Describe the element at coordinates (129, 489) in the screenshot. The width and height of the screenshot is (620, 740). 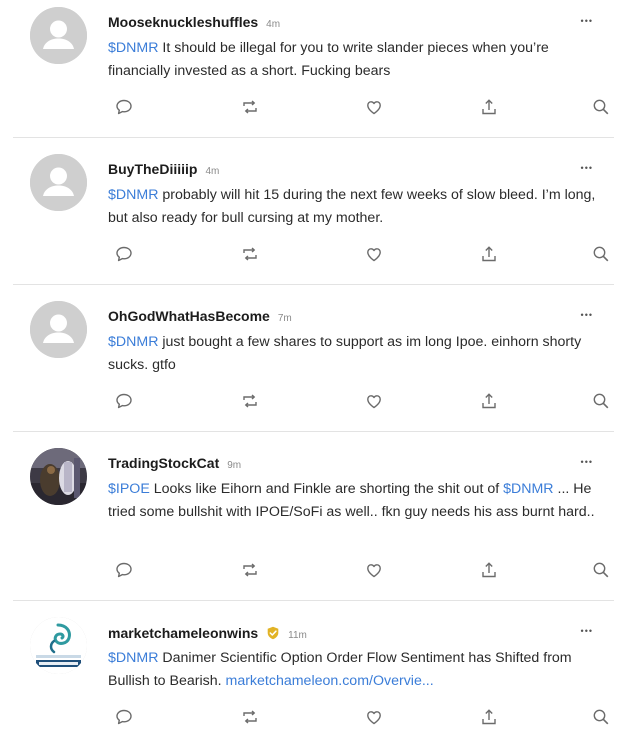
I see `ticker-link: $IPOE` at that location.